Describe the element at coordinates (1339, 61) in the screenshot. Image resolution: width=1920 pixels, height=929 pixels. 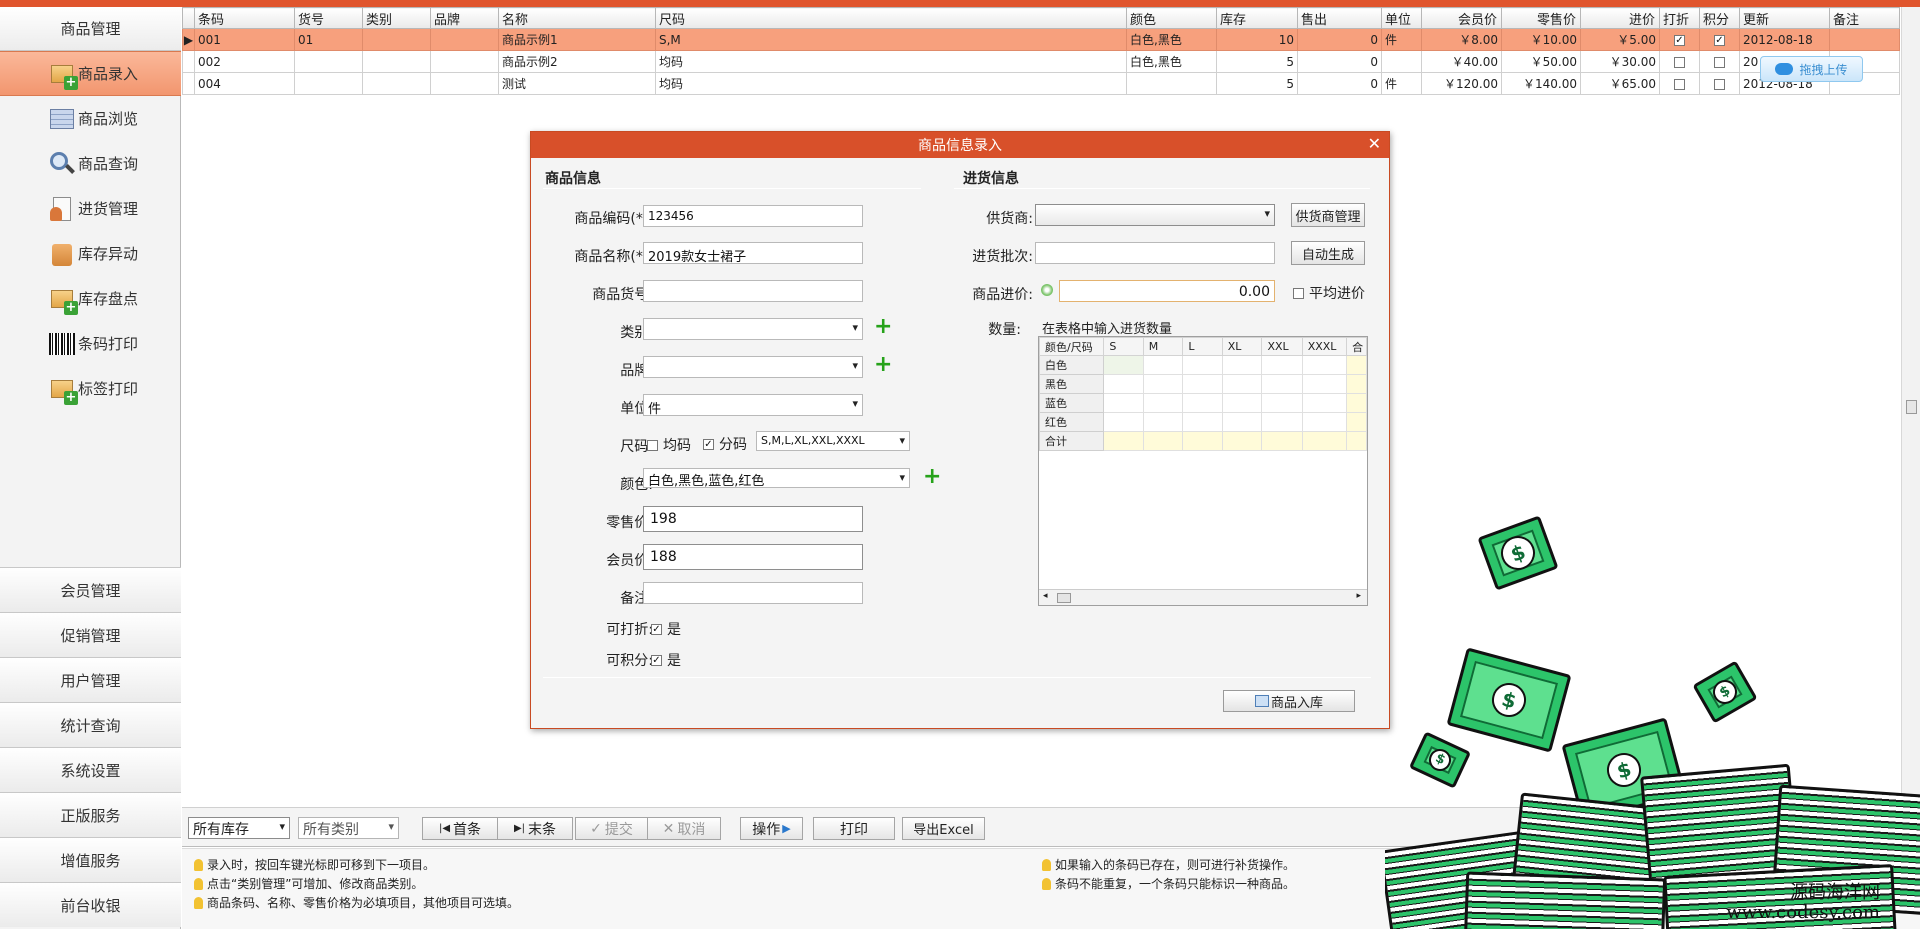
I see `cell-sold: 0` at that location.